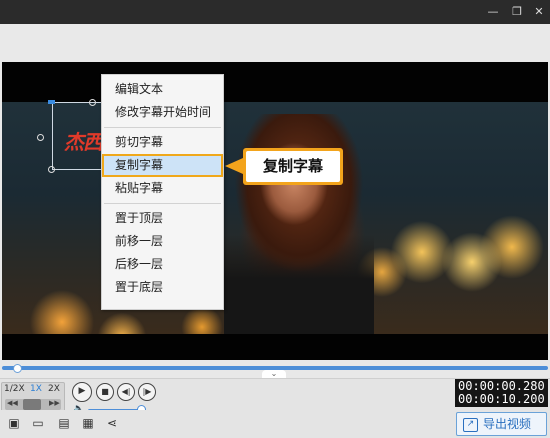 Image resolution: width=550 pixels, height=438 pixels. I want to click on context-menu: 编辑文本 修改字幕开始时间 剪切字幕 复制字幕 粘贴字幕置于顶层 前移一层 后移一层 置于底层, so click(162, 192).